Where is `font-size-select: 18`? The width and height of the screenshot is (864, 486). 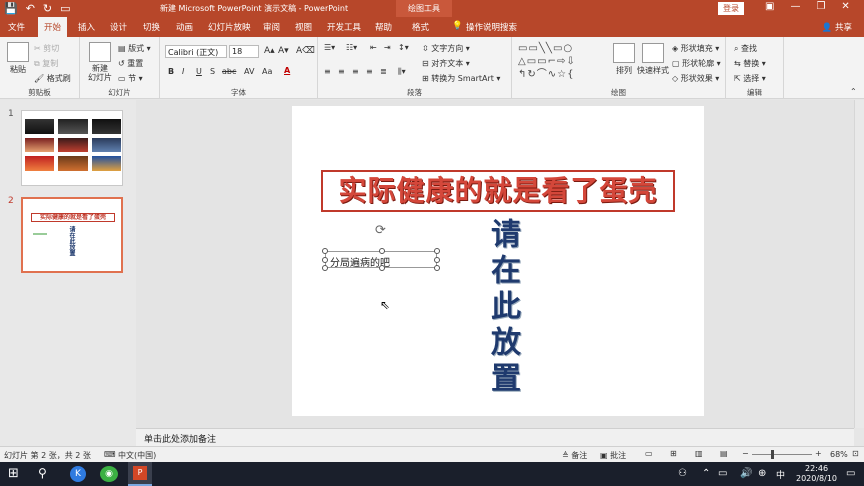
font-size-select: 18 is located at coordinates (244, 51).